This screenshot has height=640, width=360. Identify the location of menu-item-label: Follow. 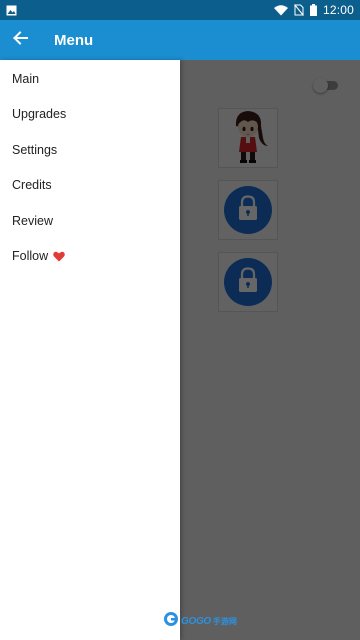
(30, 256).